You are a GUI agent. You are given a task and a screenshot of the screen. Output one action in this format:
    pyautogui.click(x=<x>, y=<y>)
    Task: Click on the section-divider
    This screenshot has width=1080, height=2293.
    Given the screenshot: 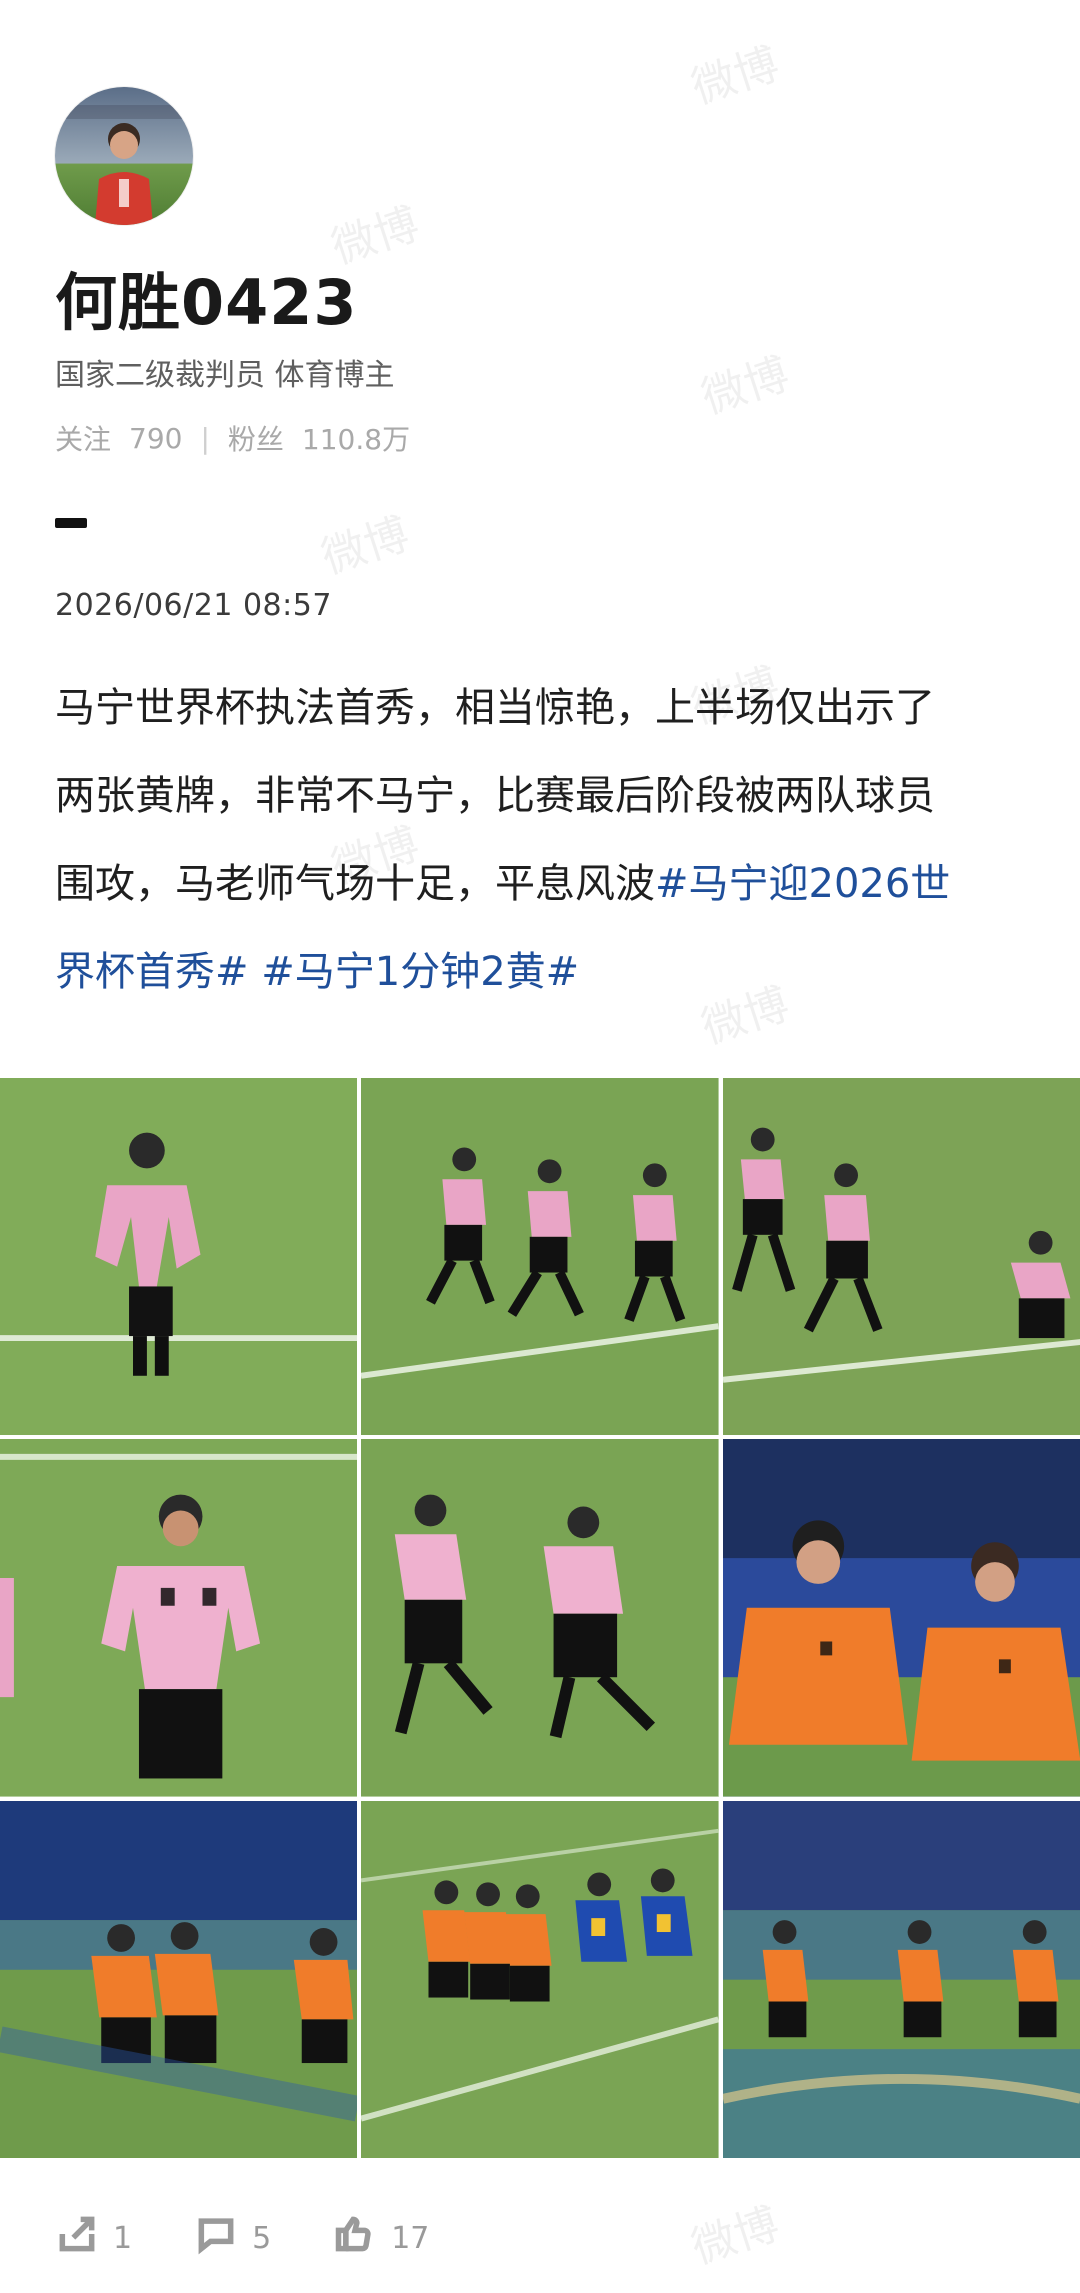 What is the action you would take?
    pyautogui.click(x=71, y=523)
    